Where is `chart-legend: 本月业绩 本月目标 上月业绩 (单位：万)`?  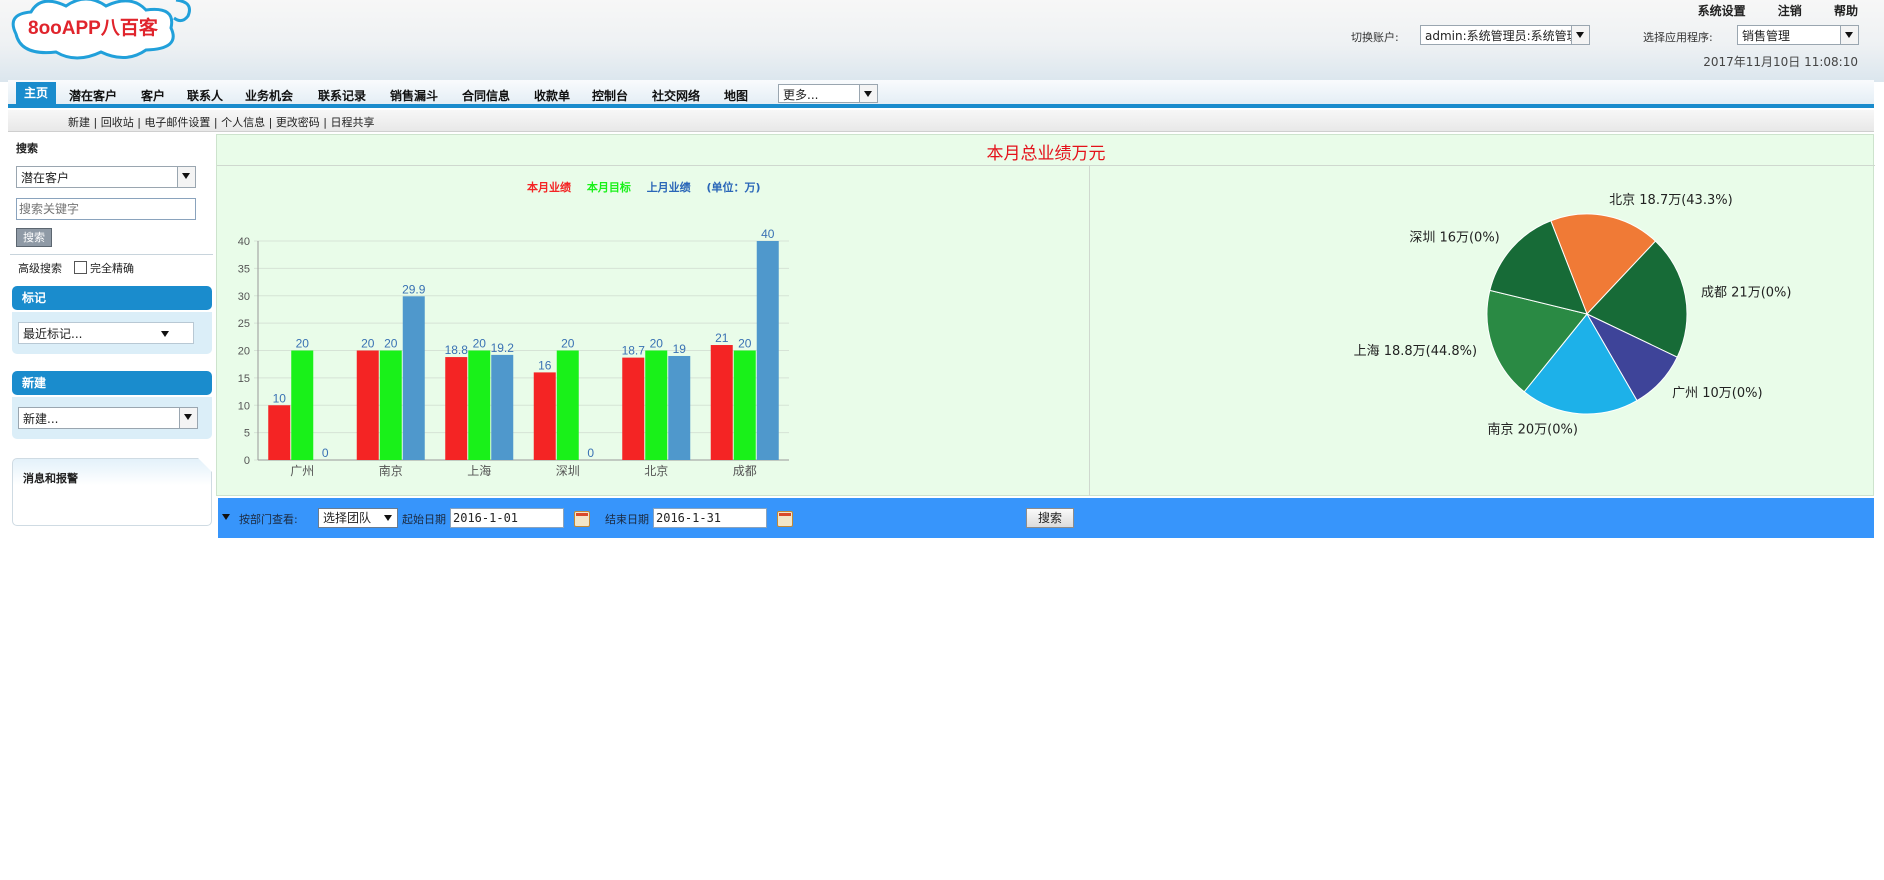
chart-legend: 本月业绩 本月目标 上月业绩 (单位：万) is located at coordinates (650, 187).